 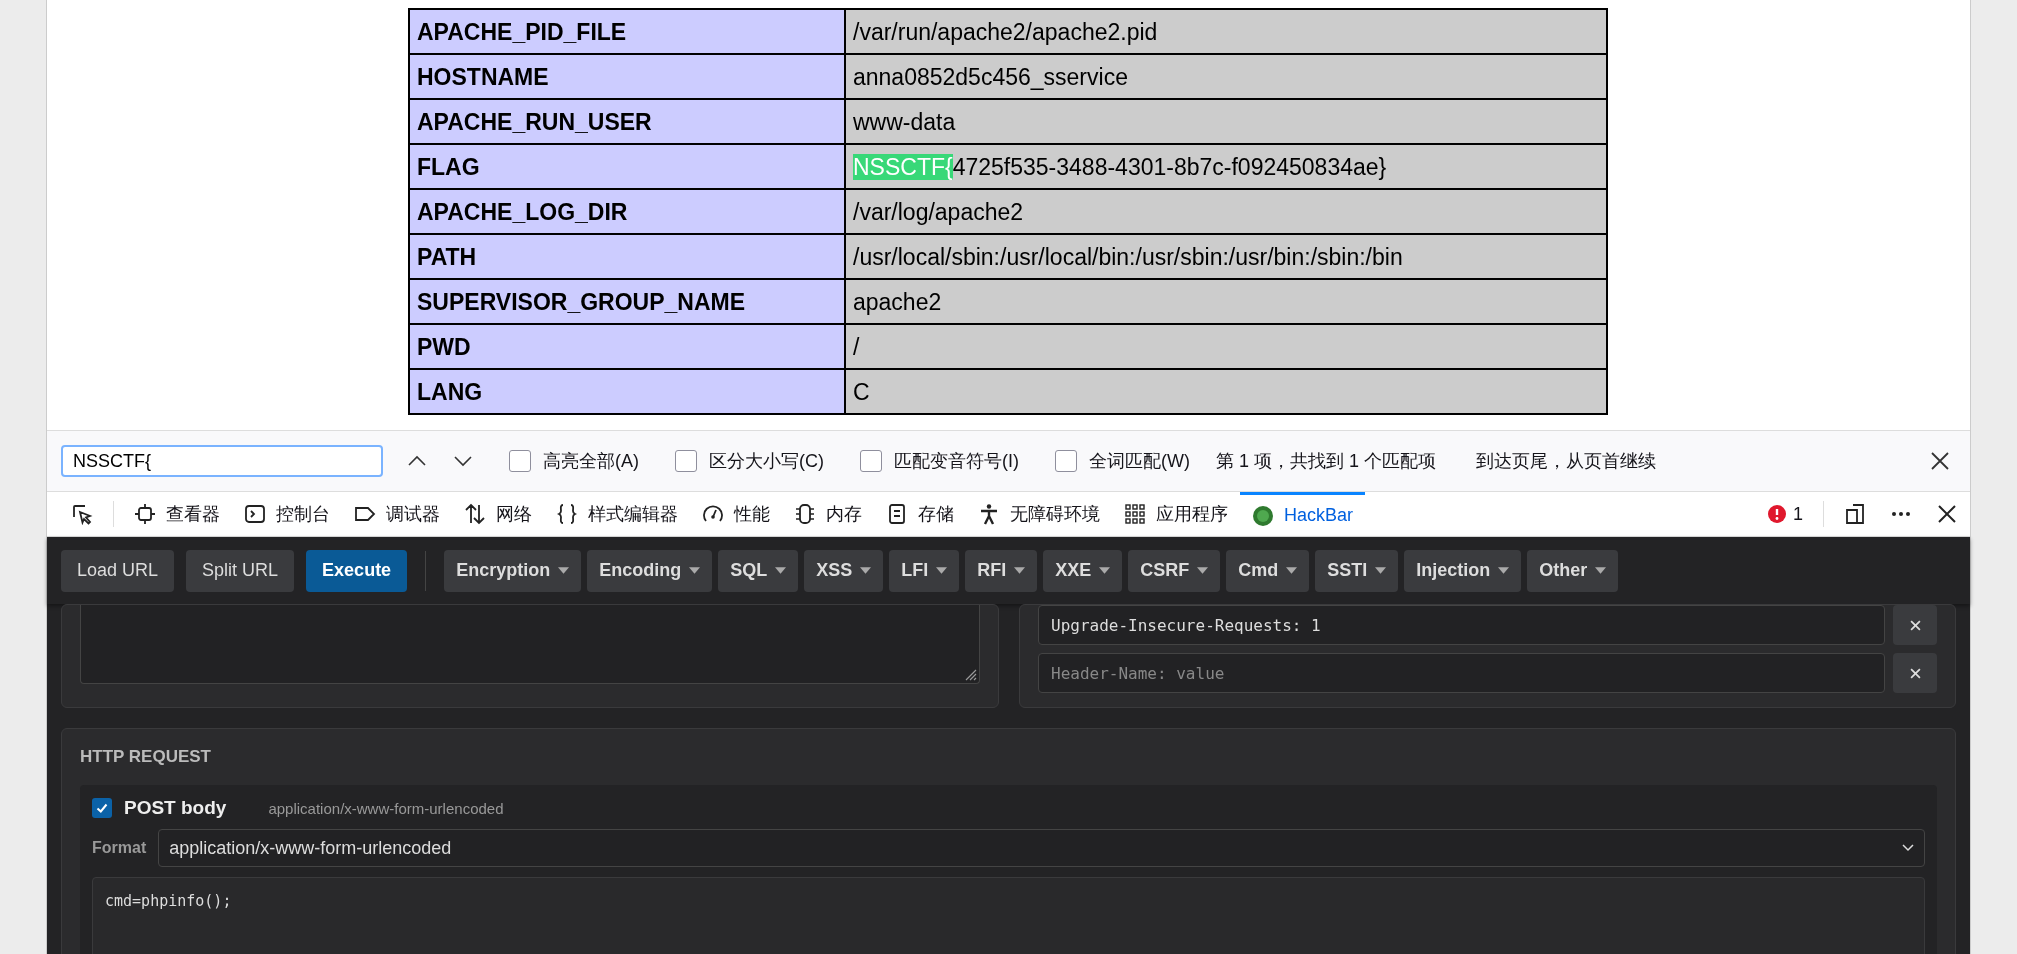 What do you see at coordinates (255, 514) in the screenshot?
I see `console-icon` at bounding box center [255, 514].